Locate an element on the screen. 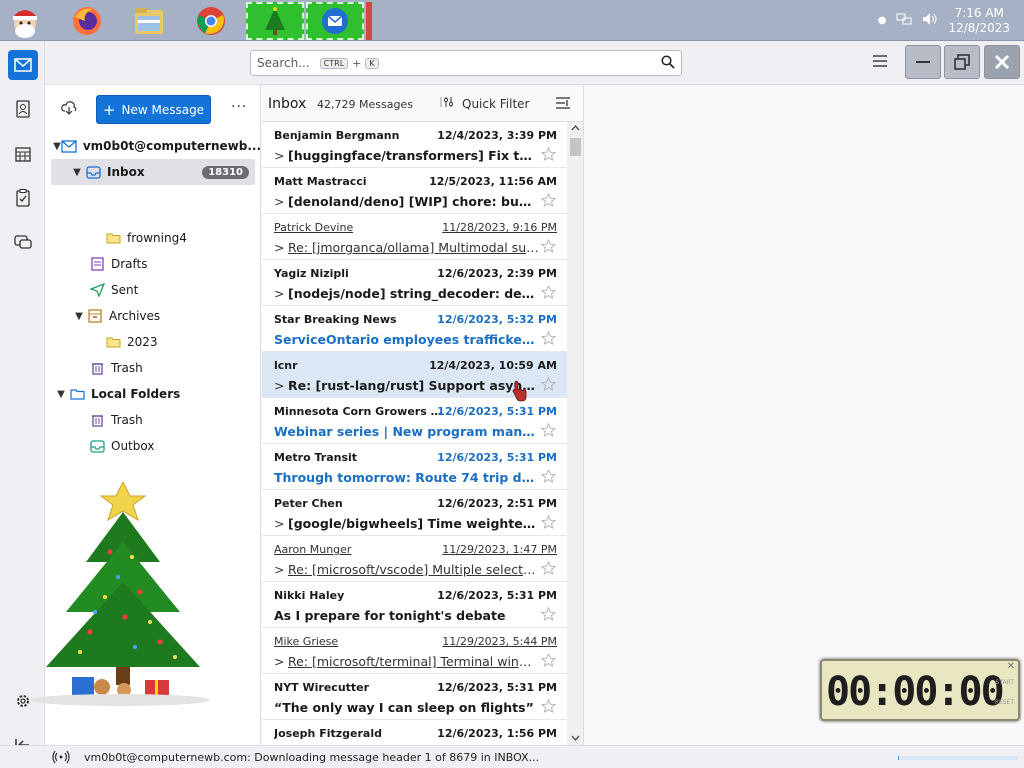 Image resolution: width=1024 pixels, height=768 pixels. clock: 7:16 AM 12/8/2023 is located at coordinates (979, 21).